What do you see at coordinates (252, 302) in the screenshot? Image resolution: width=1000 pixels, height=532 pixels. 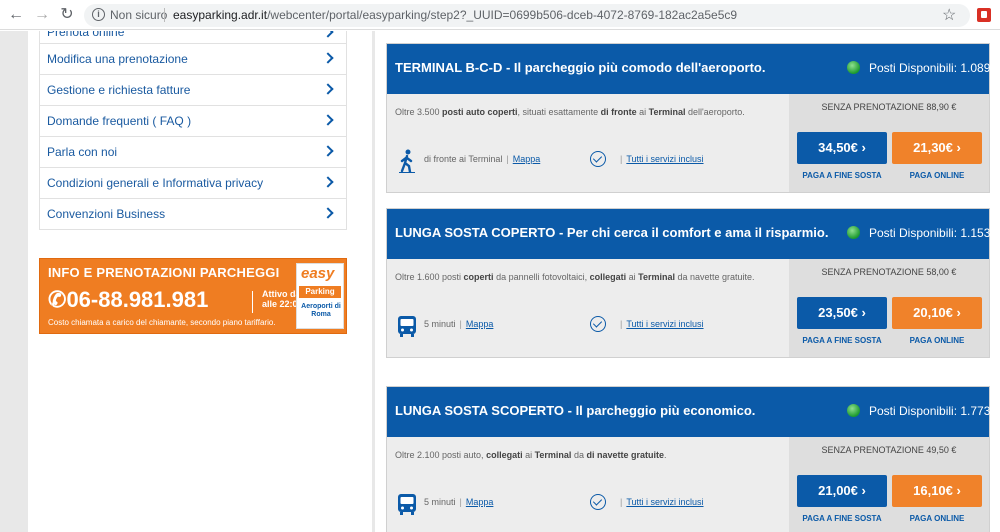 I see `banner-divider` at bounding box center [252, 302].